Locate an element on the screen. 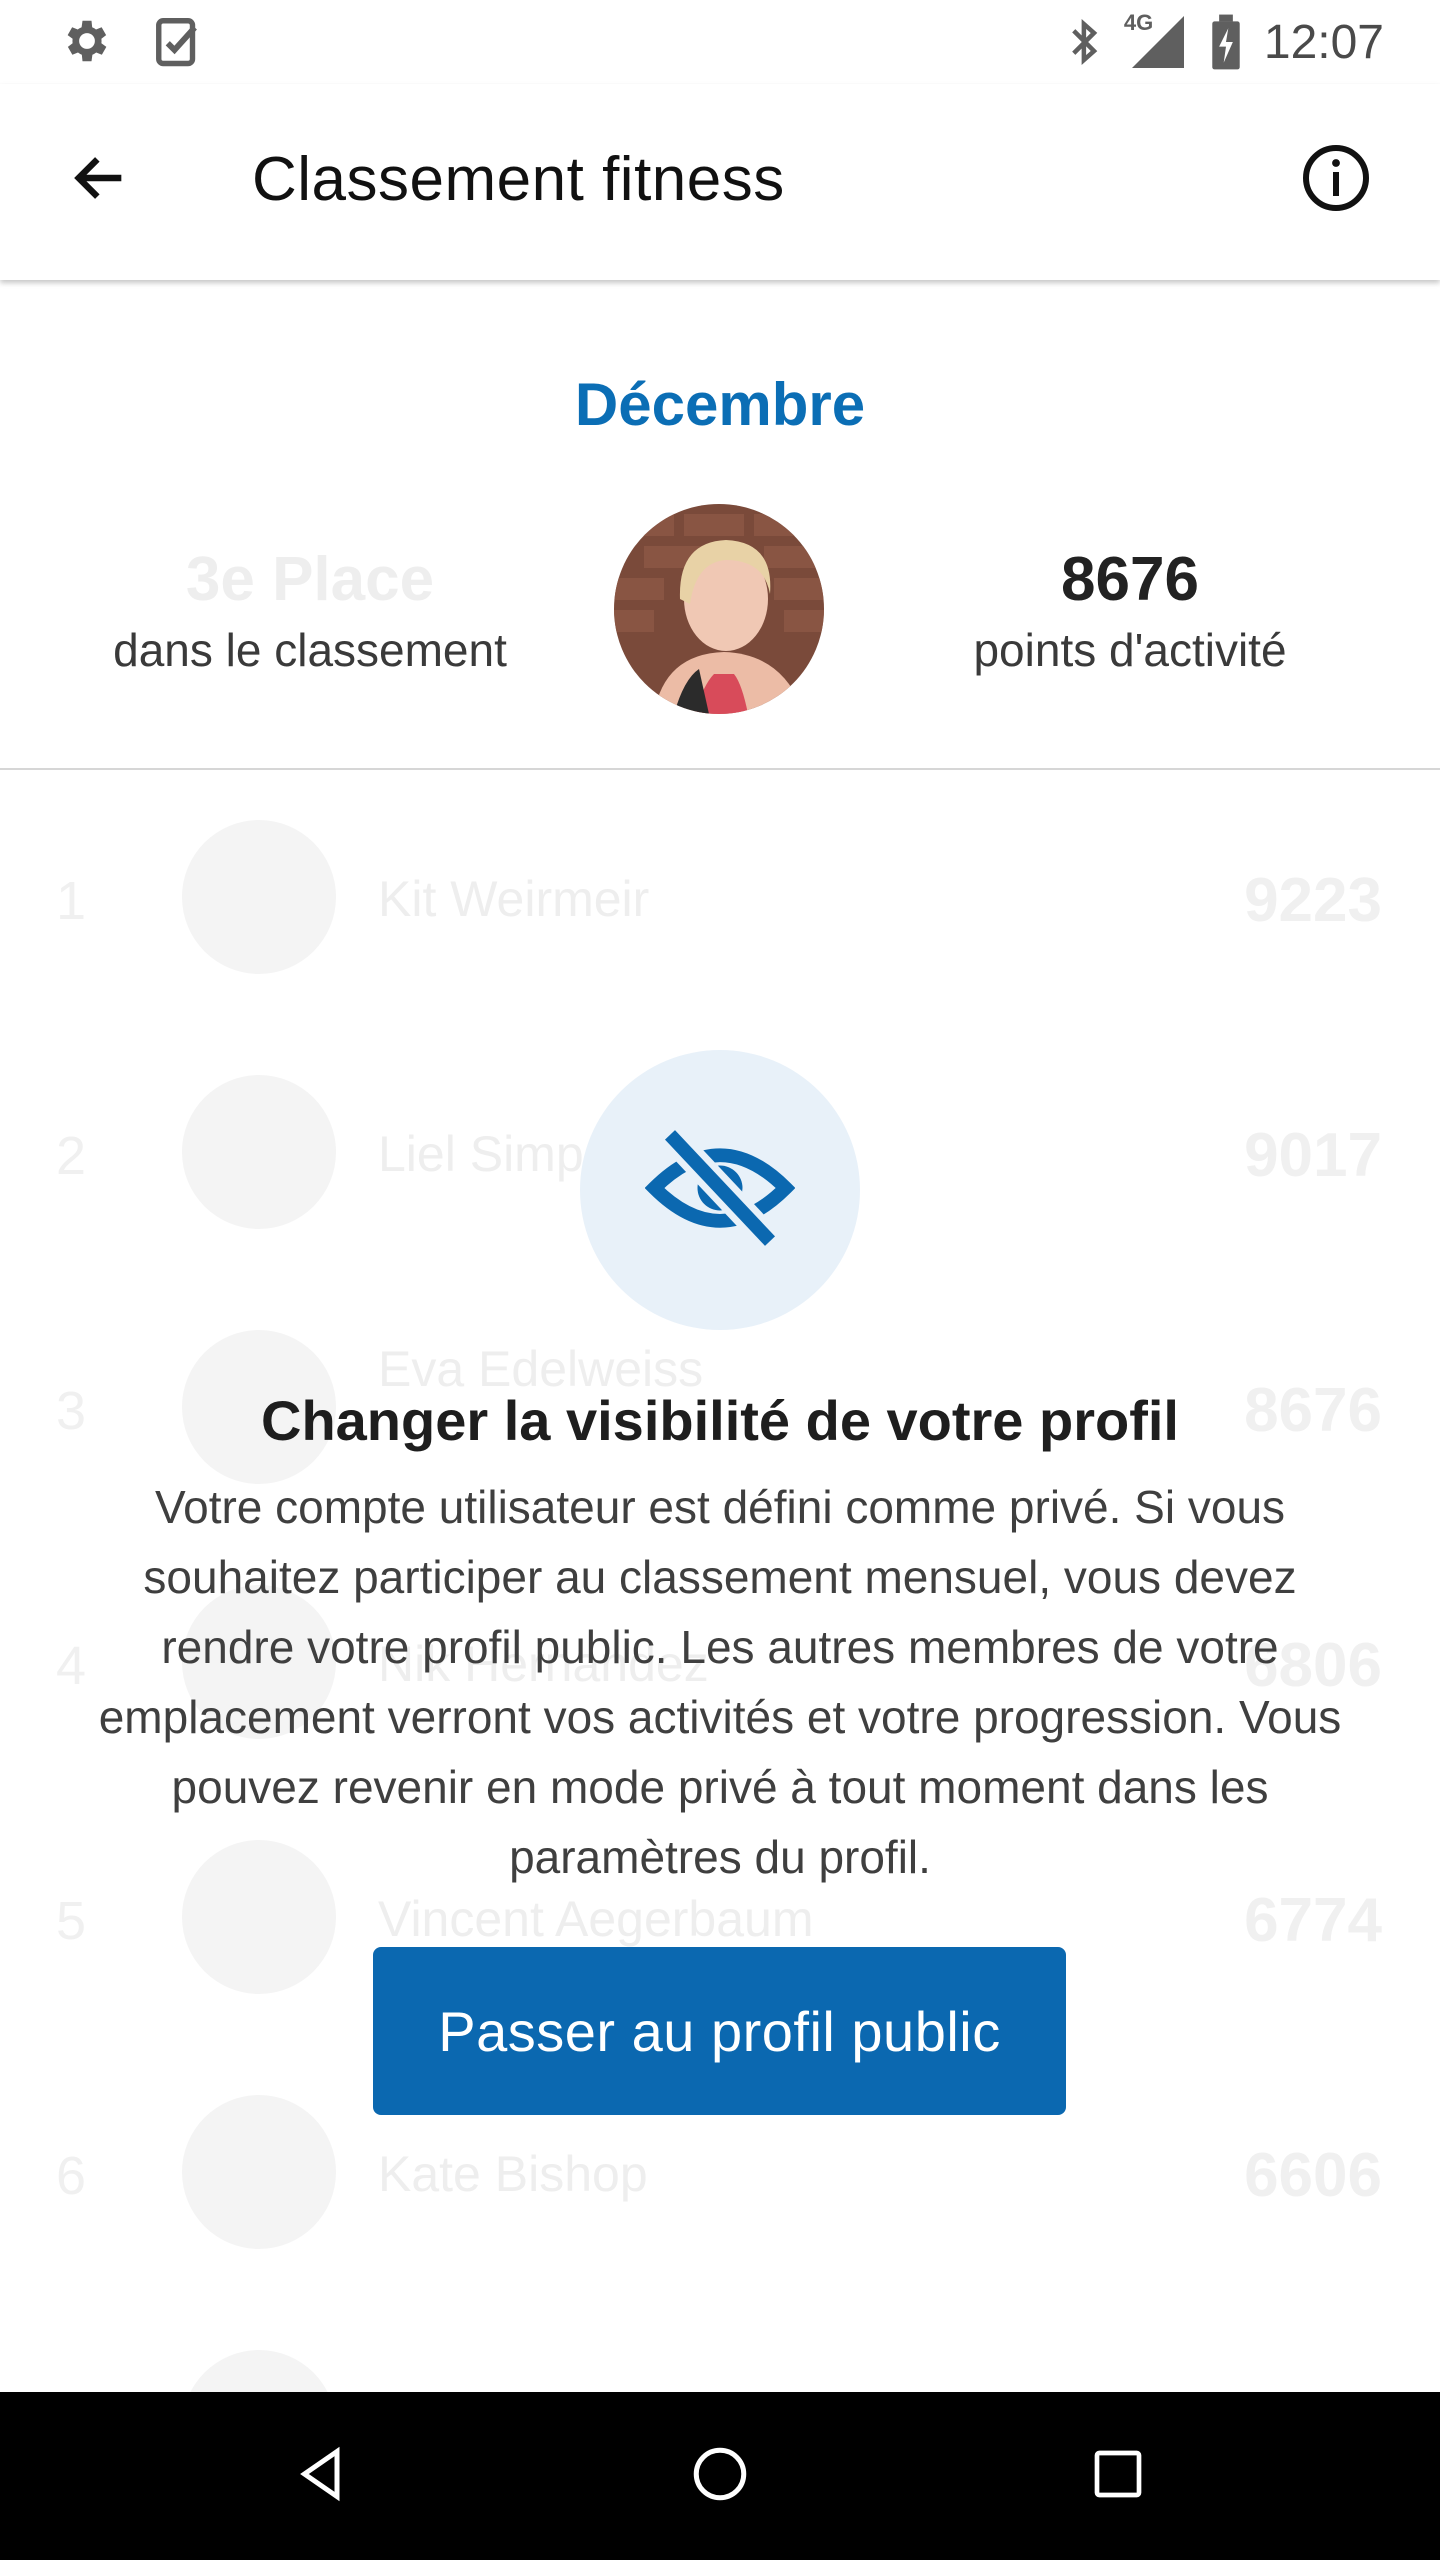  info-icon is located at coordinates (1336, 180).